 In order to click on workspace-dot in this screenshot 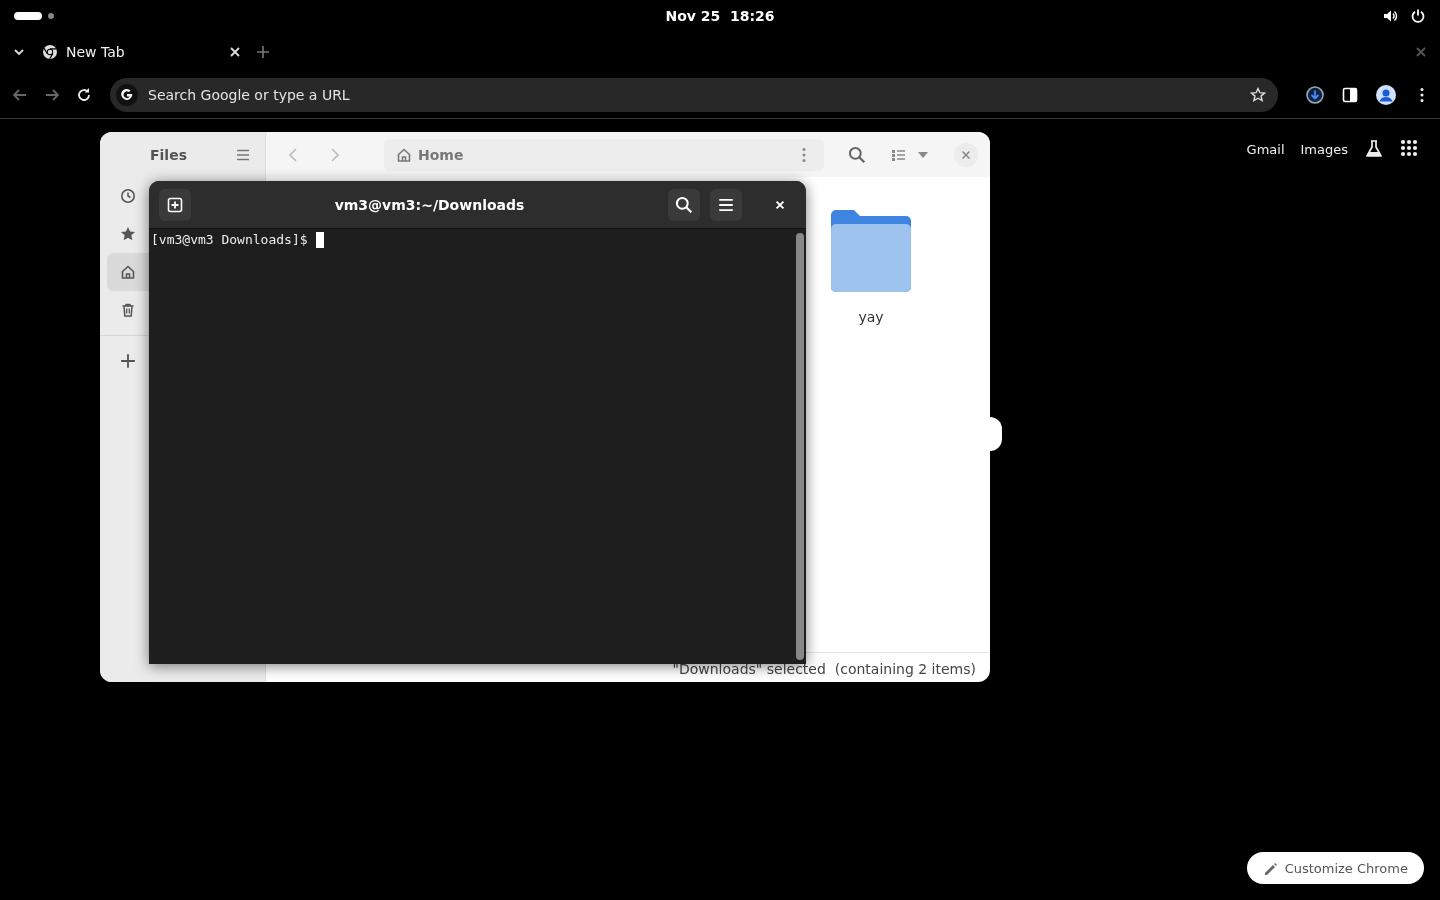, I will do `click(51, 16)`.